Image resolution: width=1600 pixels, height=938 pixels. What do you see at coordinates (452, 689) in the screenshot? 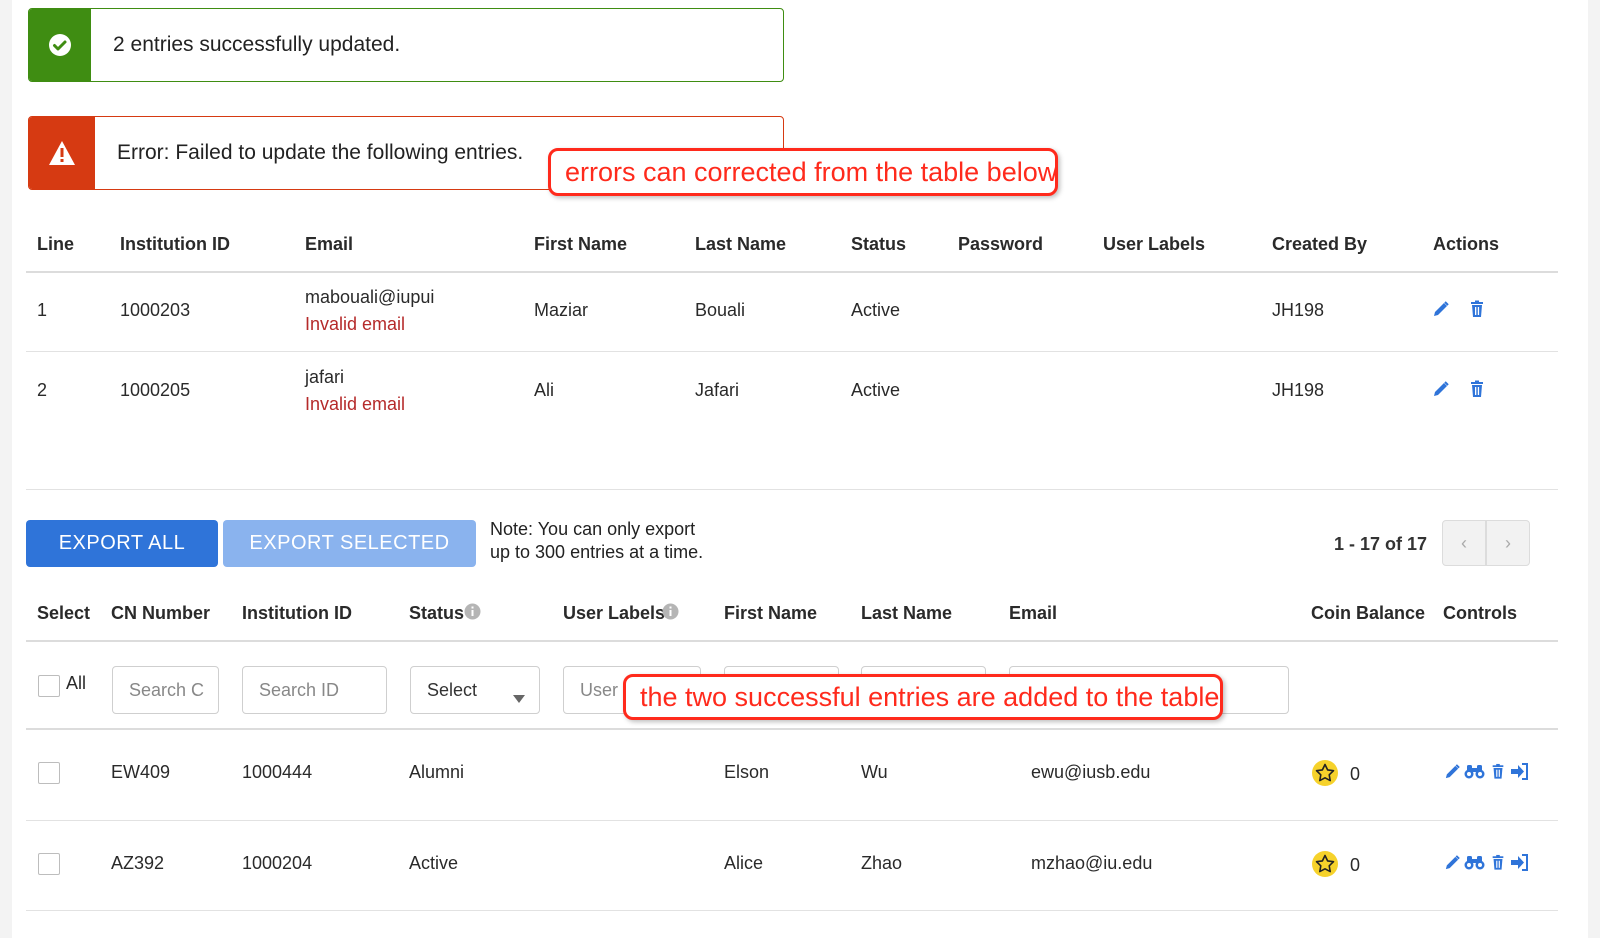
I see `status-select-value: Select` at bounding box center [452, 689].